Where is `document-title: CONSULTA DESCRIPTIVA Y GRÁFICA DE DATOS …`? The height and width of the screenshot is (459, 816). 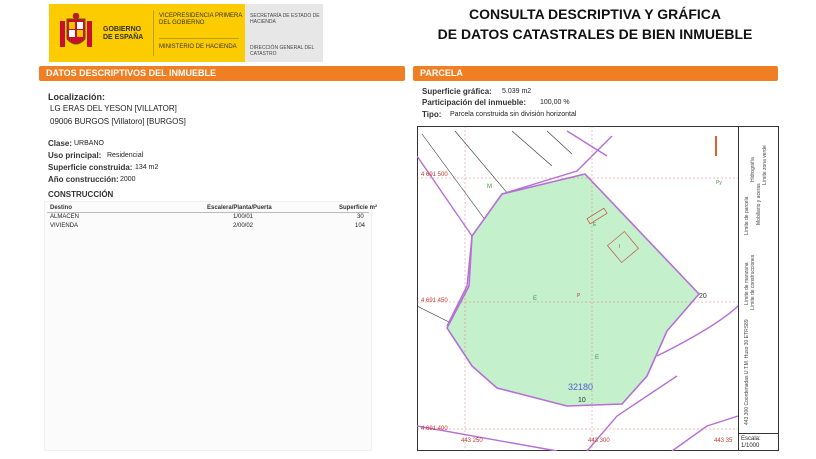 document-title: CONSULTA DESCRIPTIVA Y GRÁFICA DE DATOS … is located at coordinates (595, 24).